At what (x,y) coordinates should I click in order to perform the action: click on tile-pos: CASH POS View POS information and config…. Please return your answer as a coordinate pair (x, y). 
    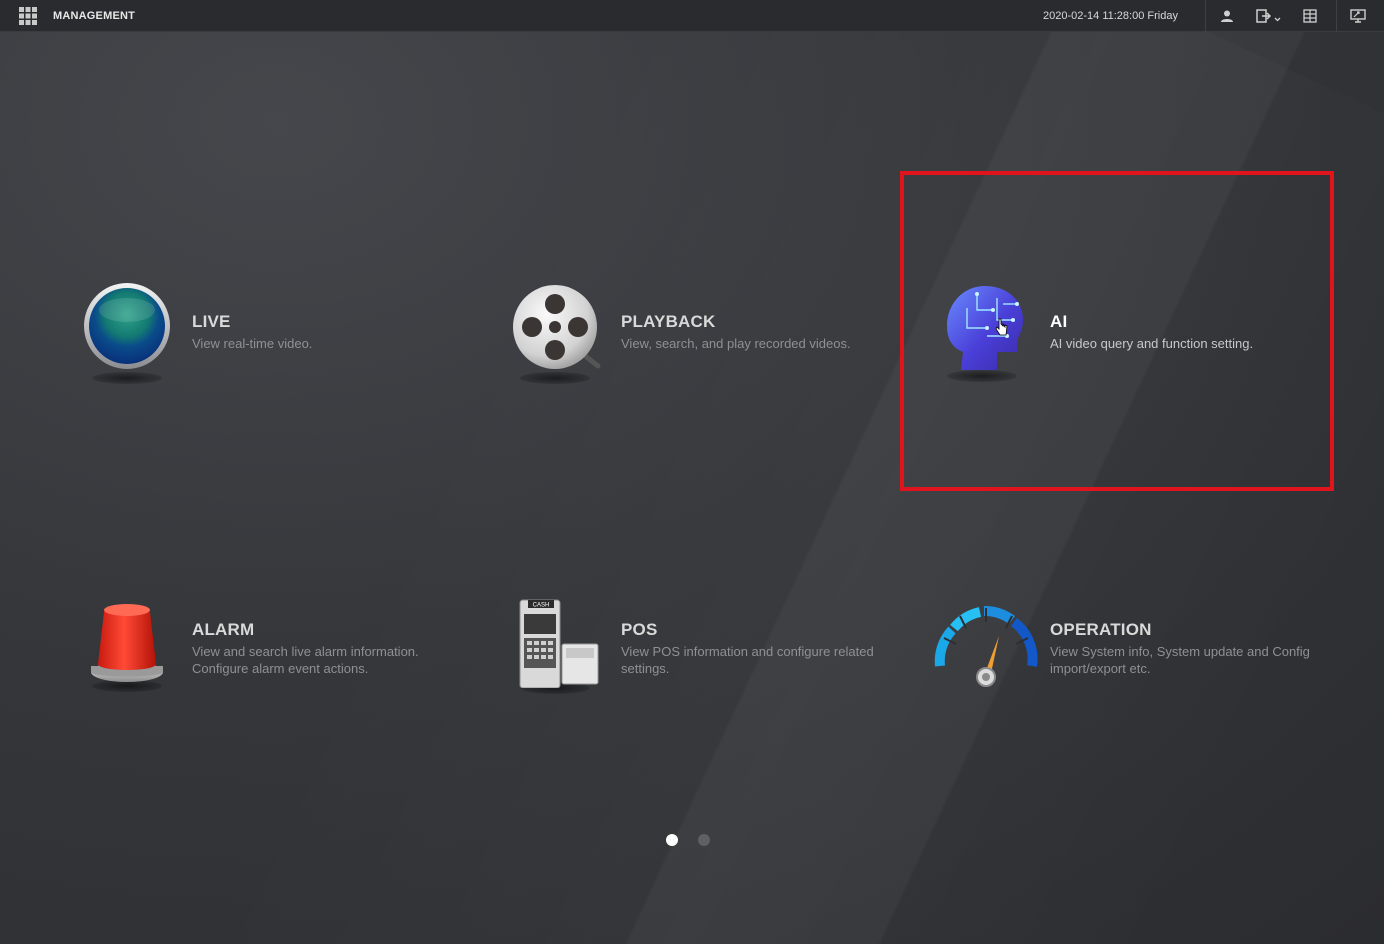
    Looking at the image, I should click on (718, 658).